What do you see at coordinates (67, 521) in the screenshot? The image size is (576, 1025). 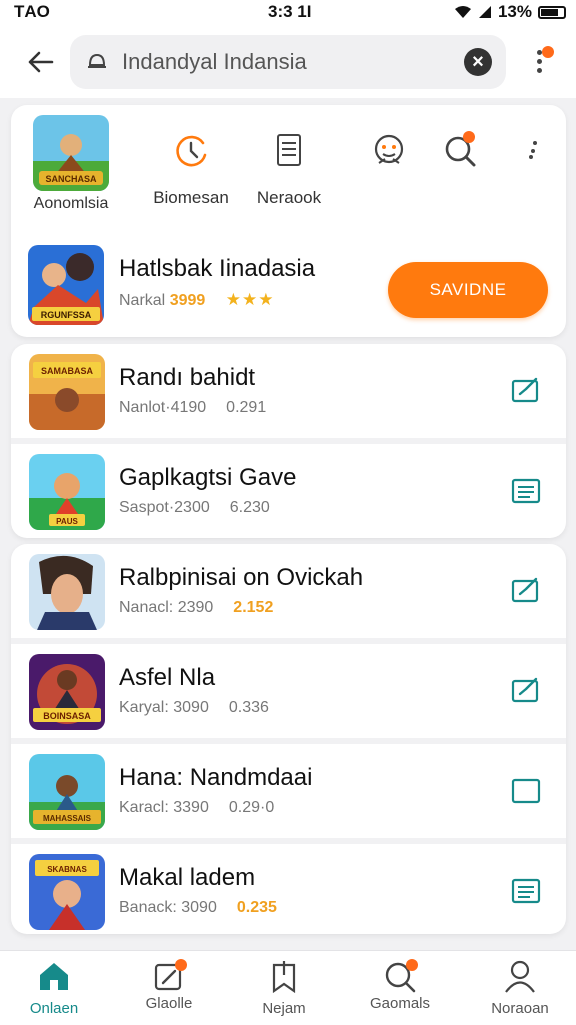 I see `svg-text: PAUS` at bounding box center [67, 521].